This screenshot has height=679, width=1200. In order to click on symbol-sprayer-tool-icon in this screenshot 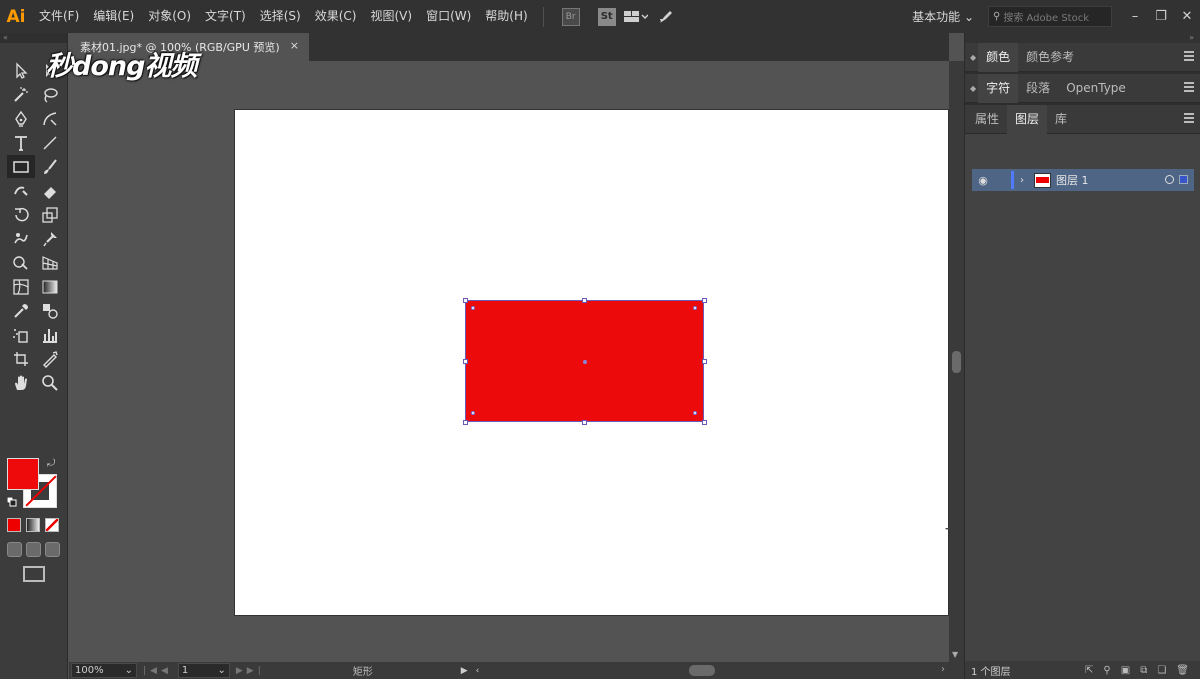, I will do `click(21, 334)`.